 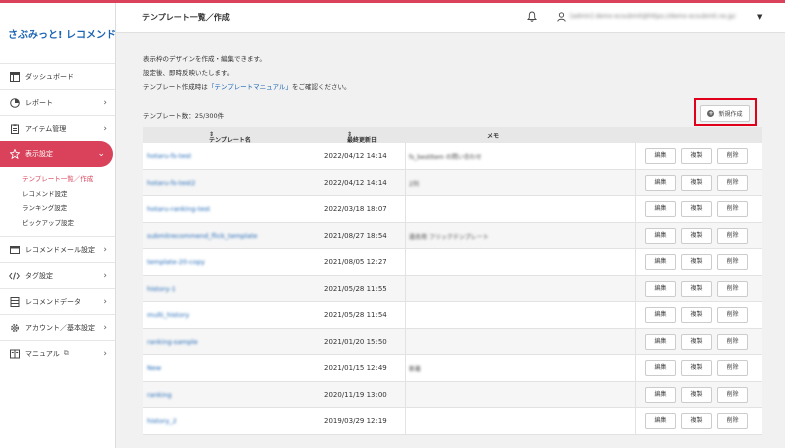 I want to click on last-updated: 2022/04/12 14:14, so click(x=355, y=182).